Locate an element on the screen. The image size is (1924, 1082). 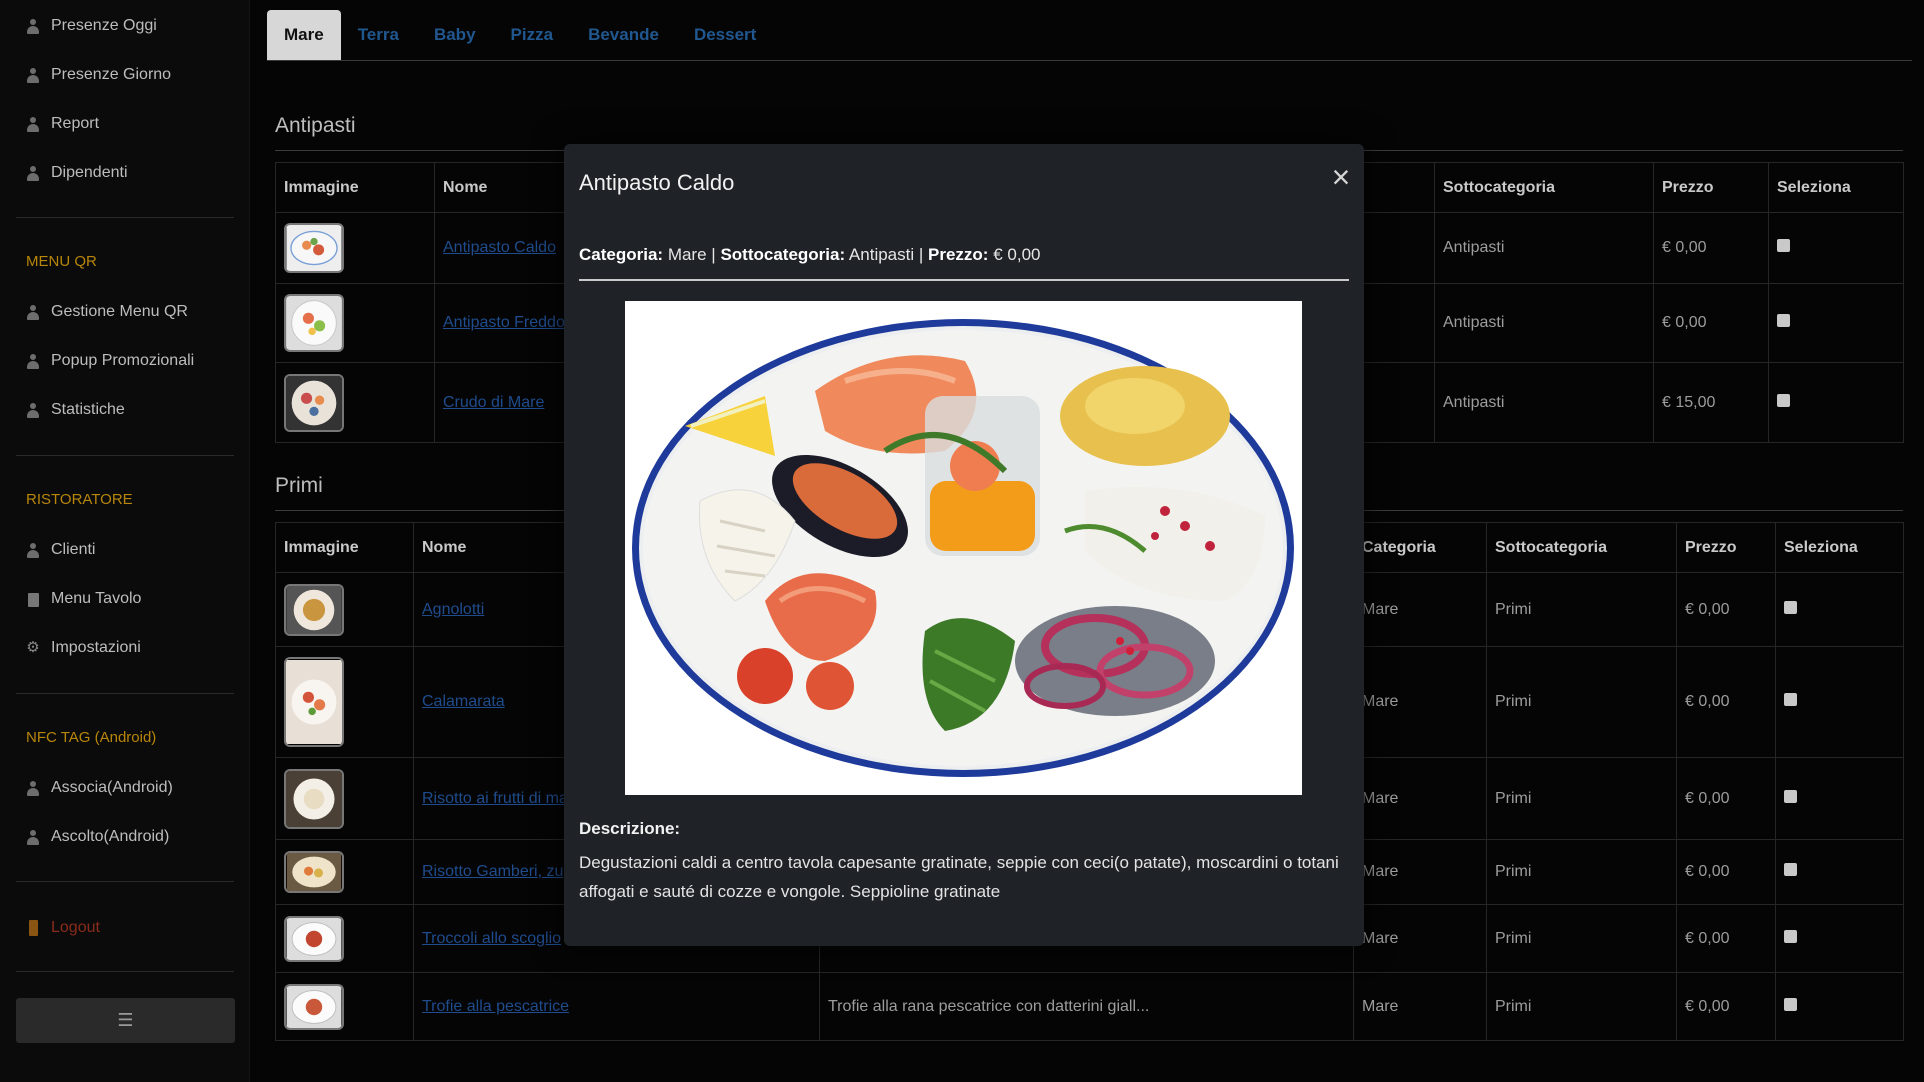
dish-link: Trofie alla pescatrice is located at coordinates (495, 1006).